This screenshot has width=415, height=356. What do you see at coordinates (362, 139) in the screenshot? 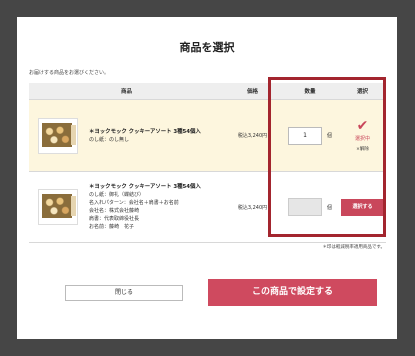
I see `selected-label: 選択中` at bounding box center [362, 139].